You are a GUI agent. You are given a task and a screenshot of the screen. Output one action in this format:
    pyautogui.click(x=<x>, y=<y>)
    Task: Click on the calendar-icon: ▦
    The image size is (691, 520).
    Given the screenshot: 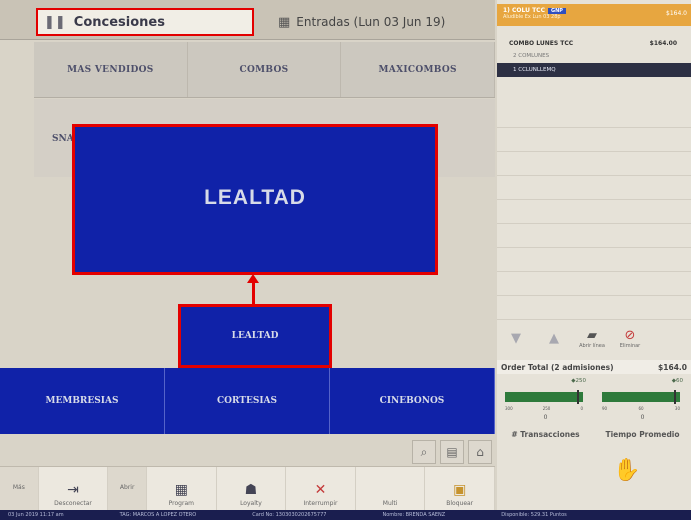 What is the action you would take?
    pyautogui.click(x=181, y=490)
    